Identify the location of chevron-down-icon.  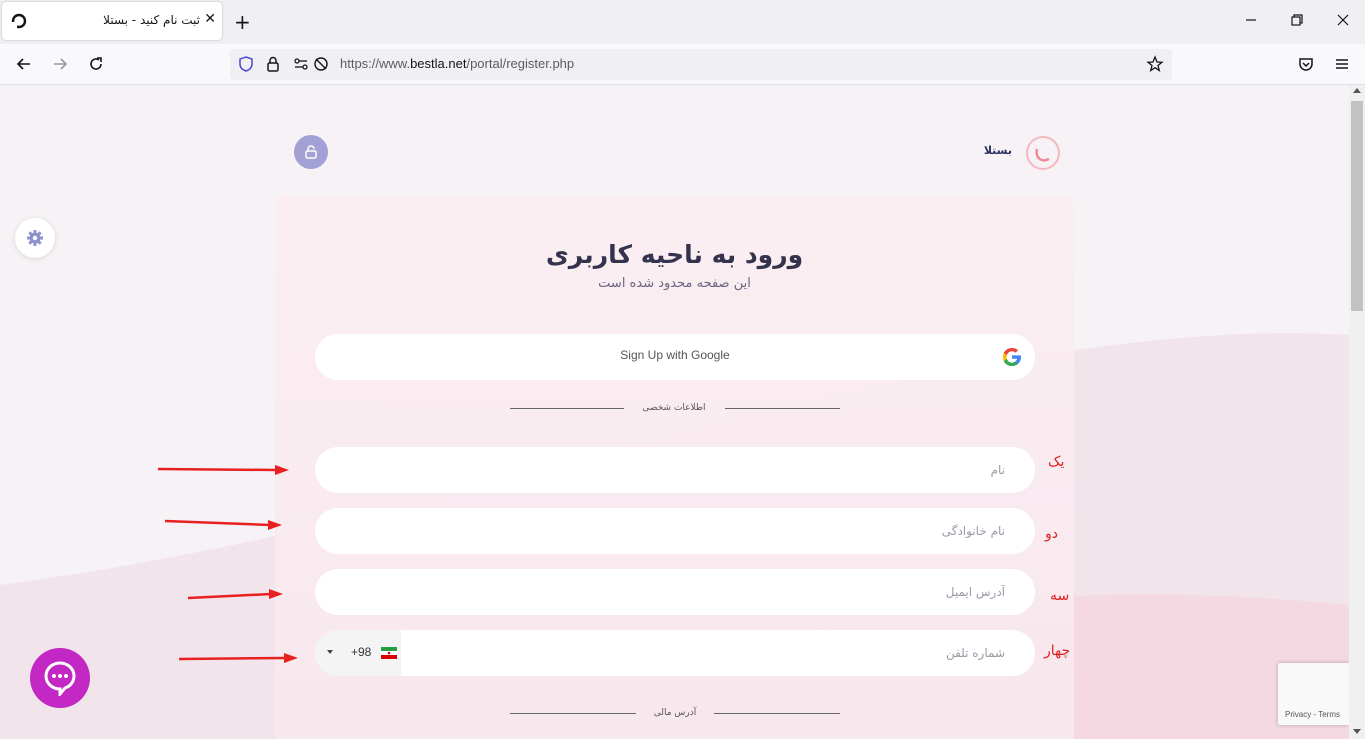
(330, 652).